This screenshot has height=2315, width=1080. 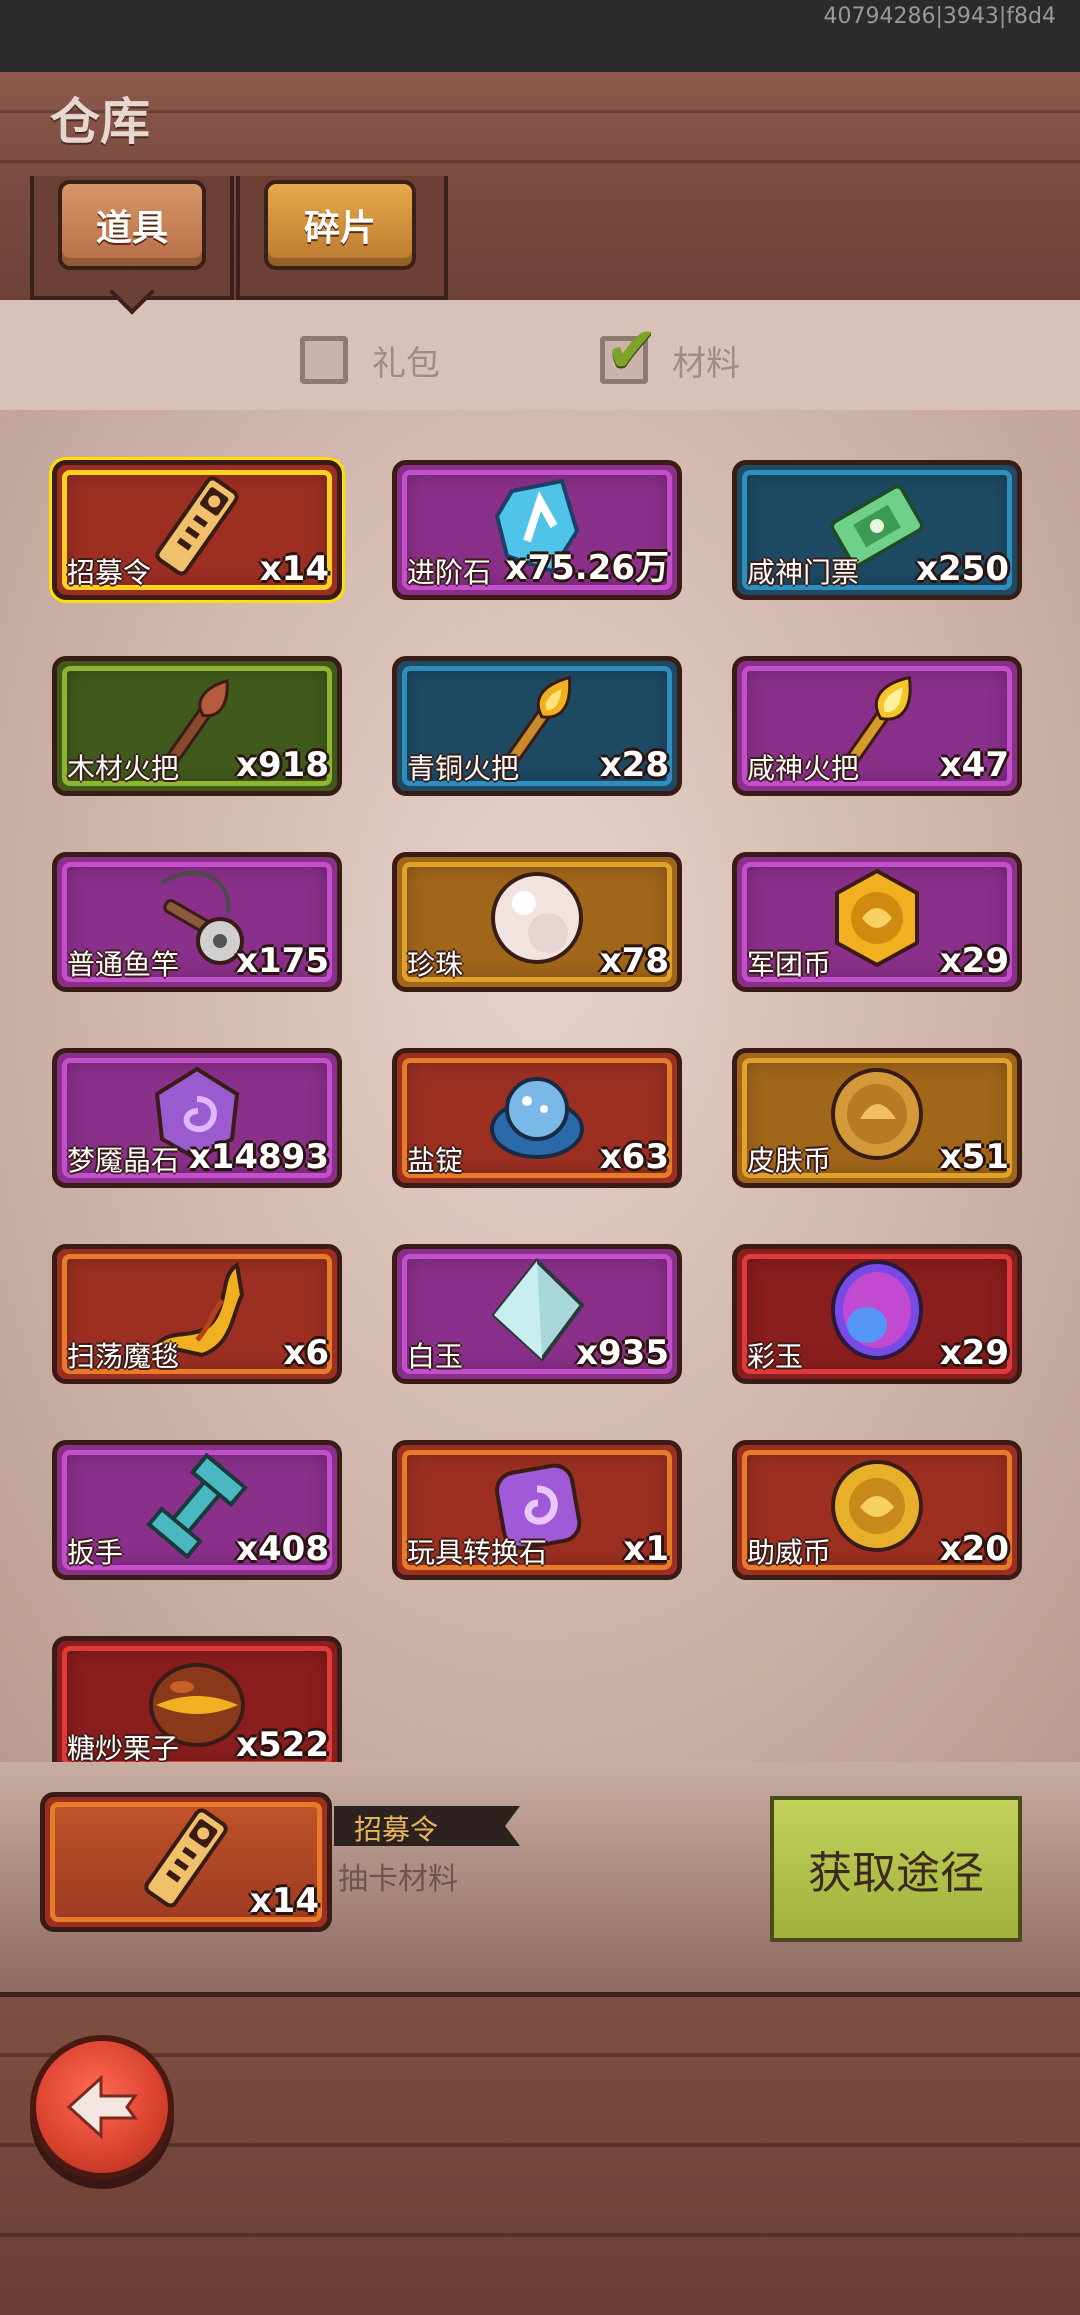 What do you see at coordinates (622, 1353) in the screenshot?
I see `item-count: x935` at bounding box center [622, 1353].